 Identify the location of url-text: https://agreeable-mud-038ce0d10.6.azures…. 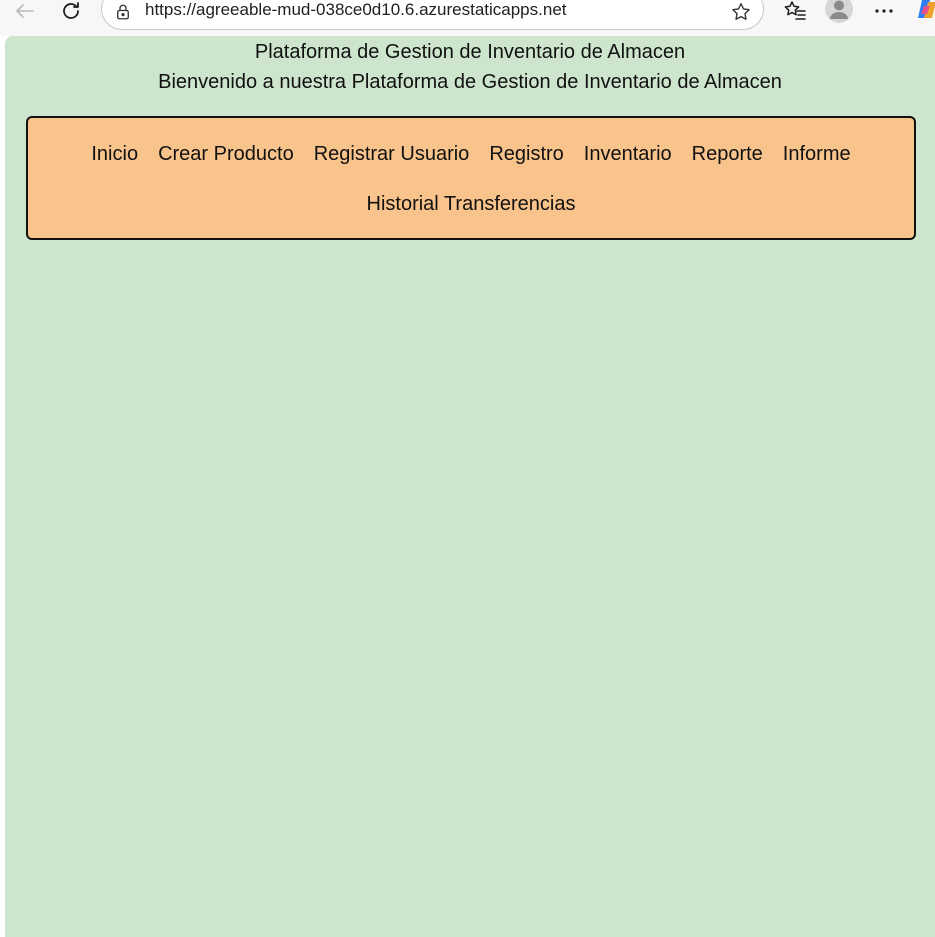
(356, 10).